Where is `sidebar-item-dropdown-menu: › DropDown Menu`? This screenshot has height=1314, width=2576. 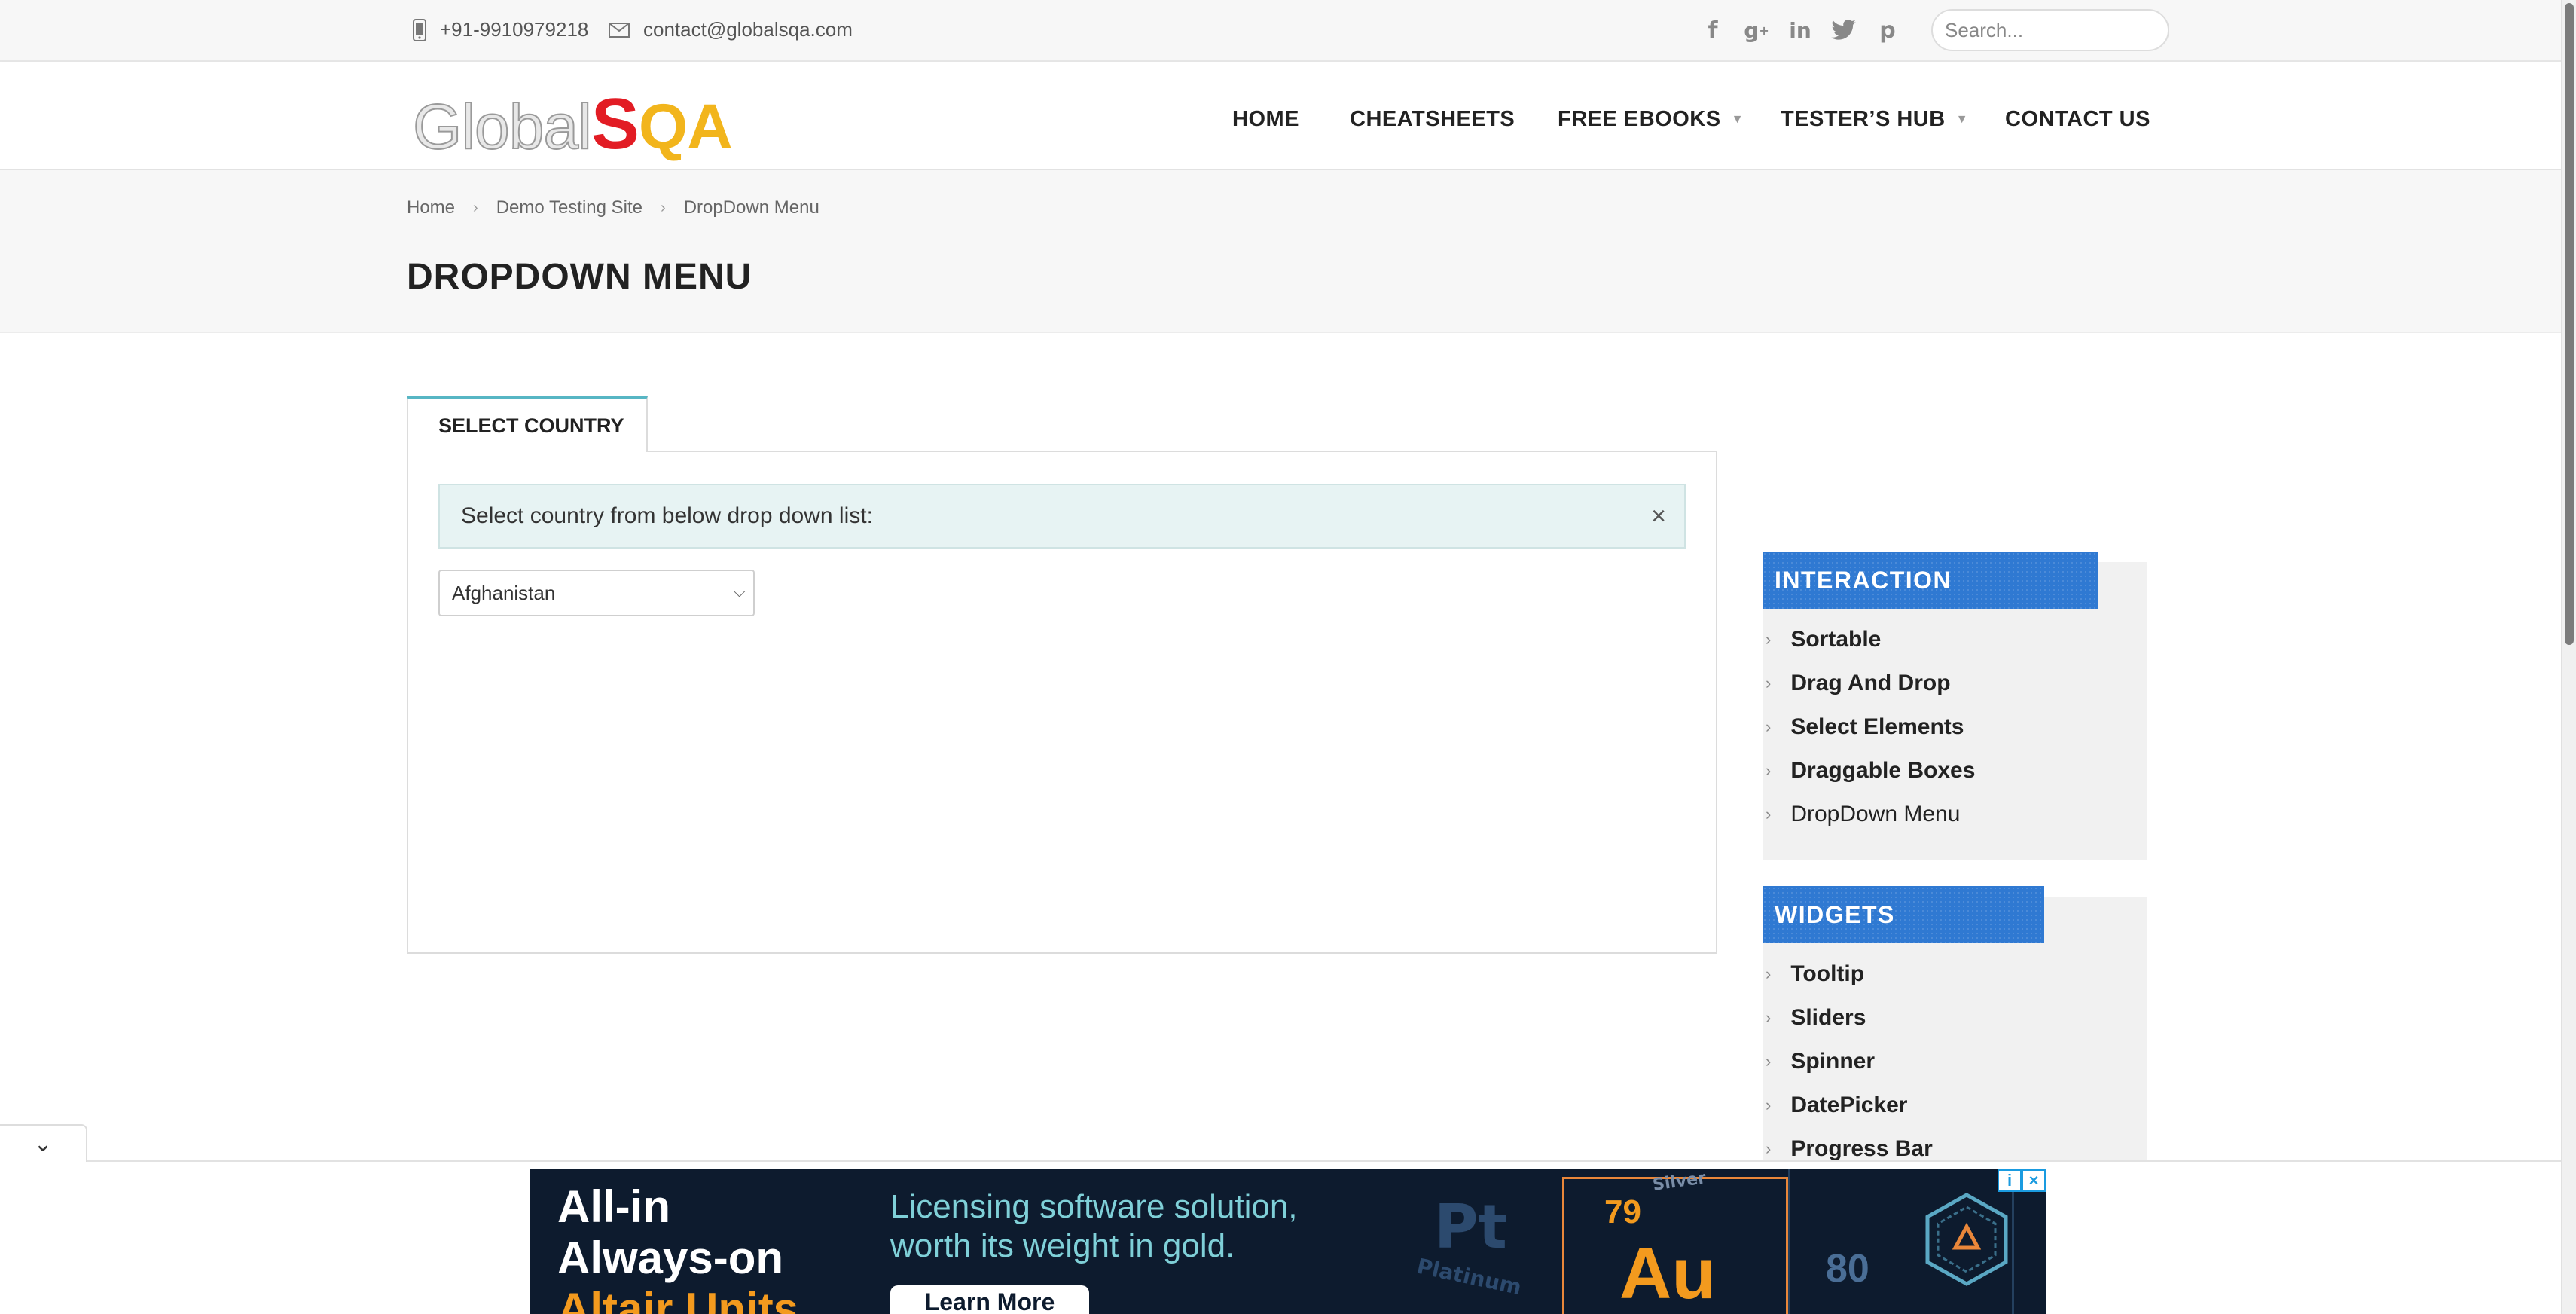
sidebar-item-dropdown-menu: › DropDown Menu is located at coordinates (1863, 814).